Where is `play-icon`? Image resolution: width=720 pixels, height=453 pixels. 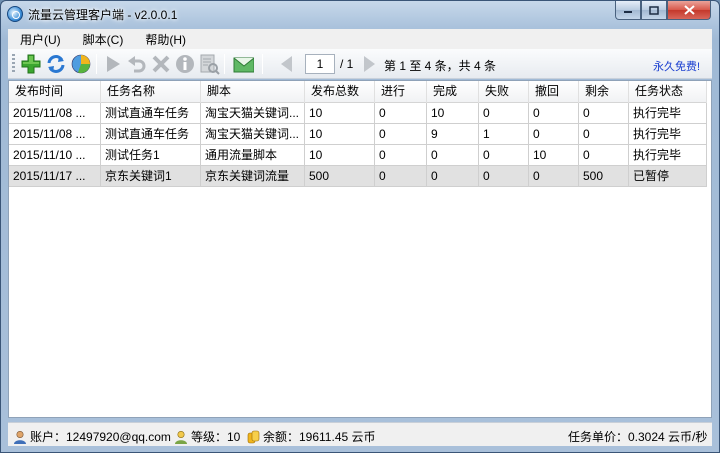
play-icon is located at coordinates (113, 64).